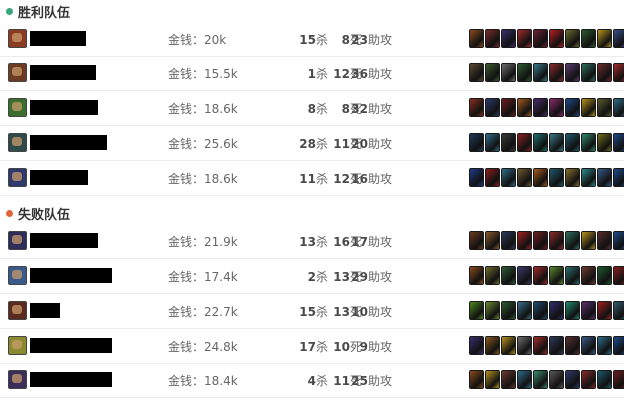  What do you see at coordinates (312, 144) in the screenshot?
I see `player-row: 金钱：25.6k 28杀 11死 20助攻` at bounding box center [312, 144].